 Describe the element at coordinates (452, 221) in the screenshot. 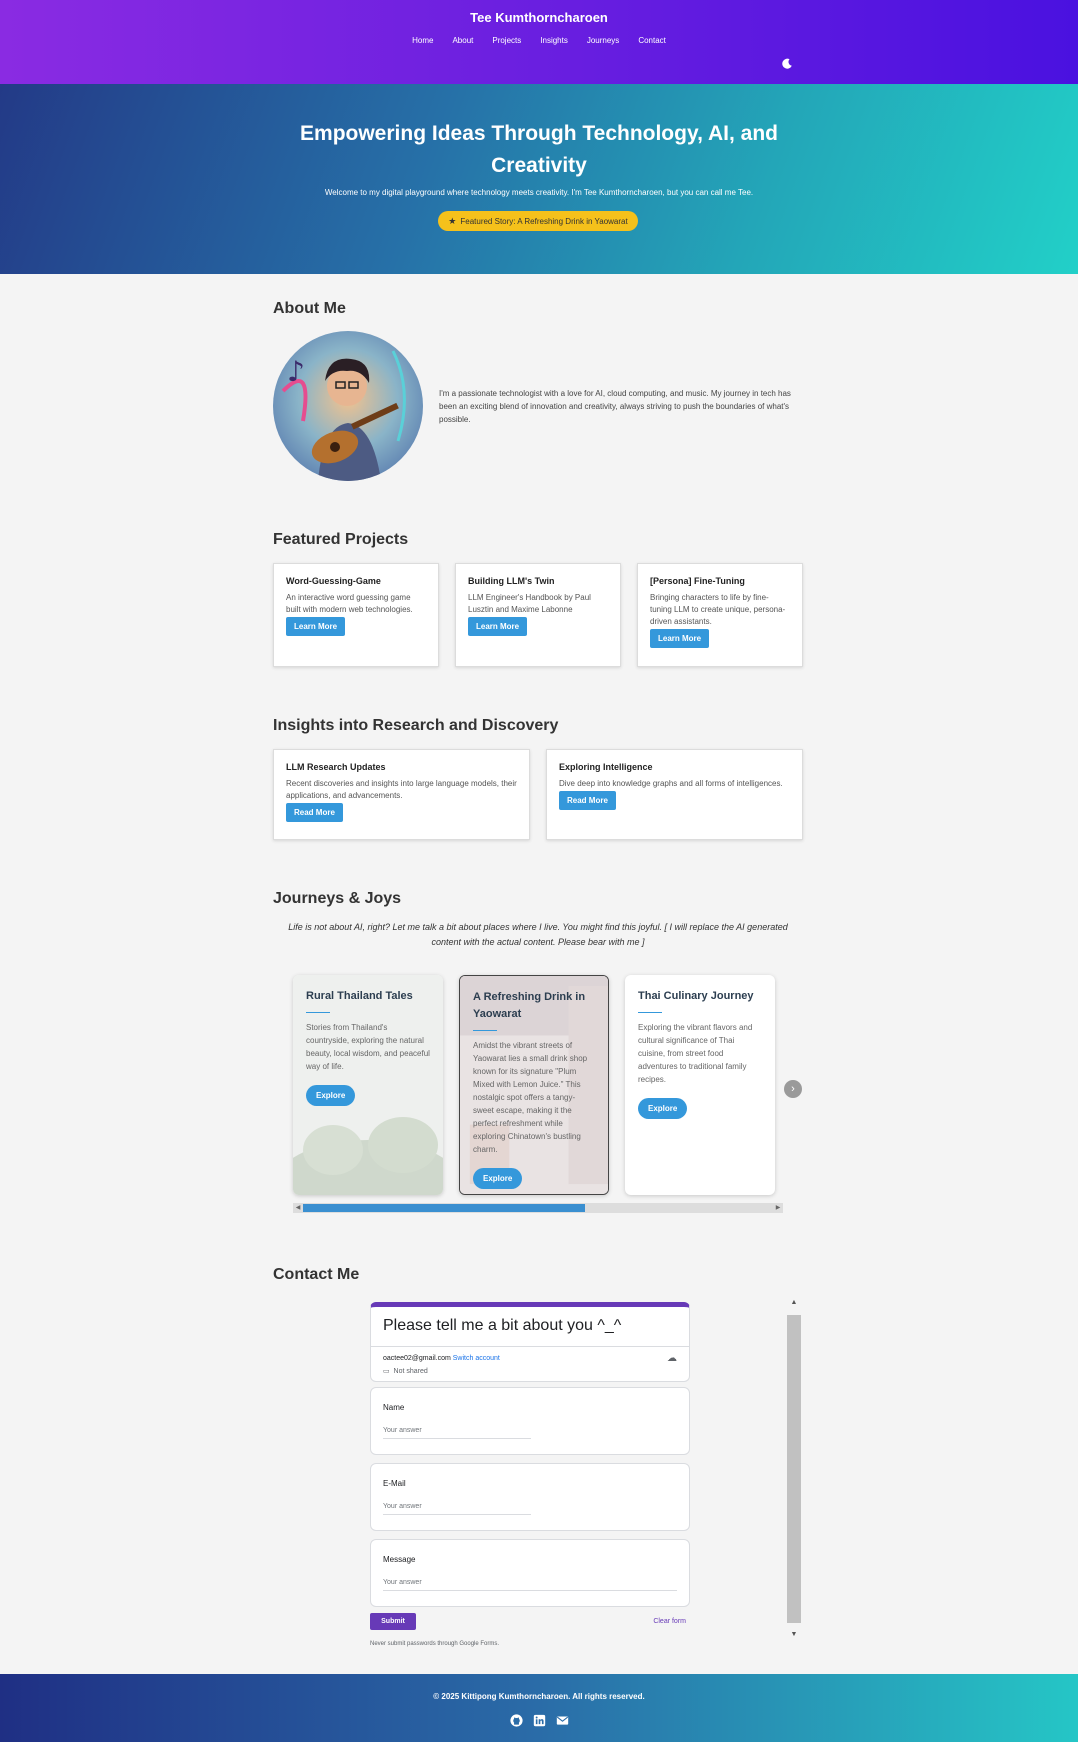

I see `star-icon: ★` at that location.